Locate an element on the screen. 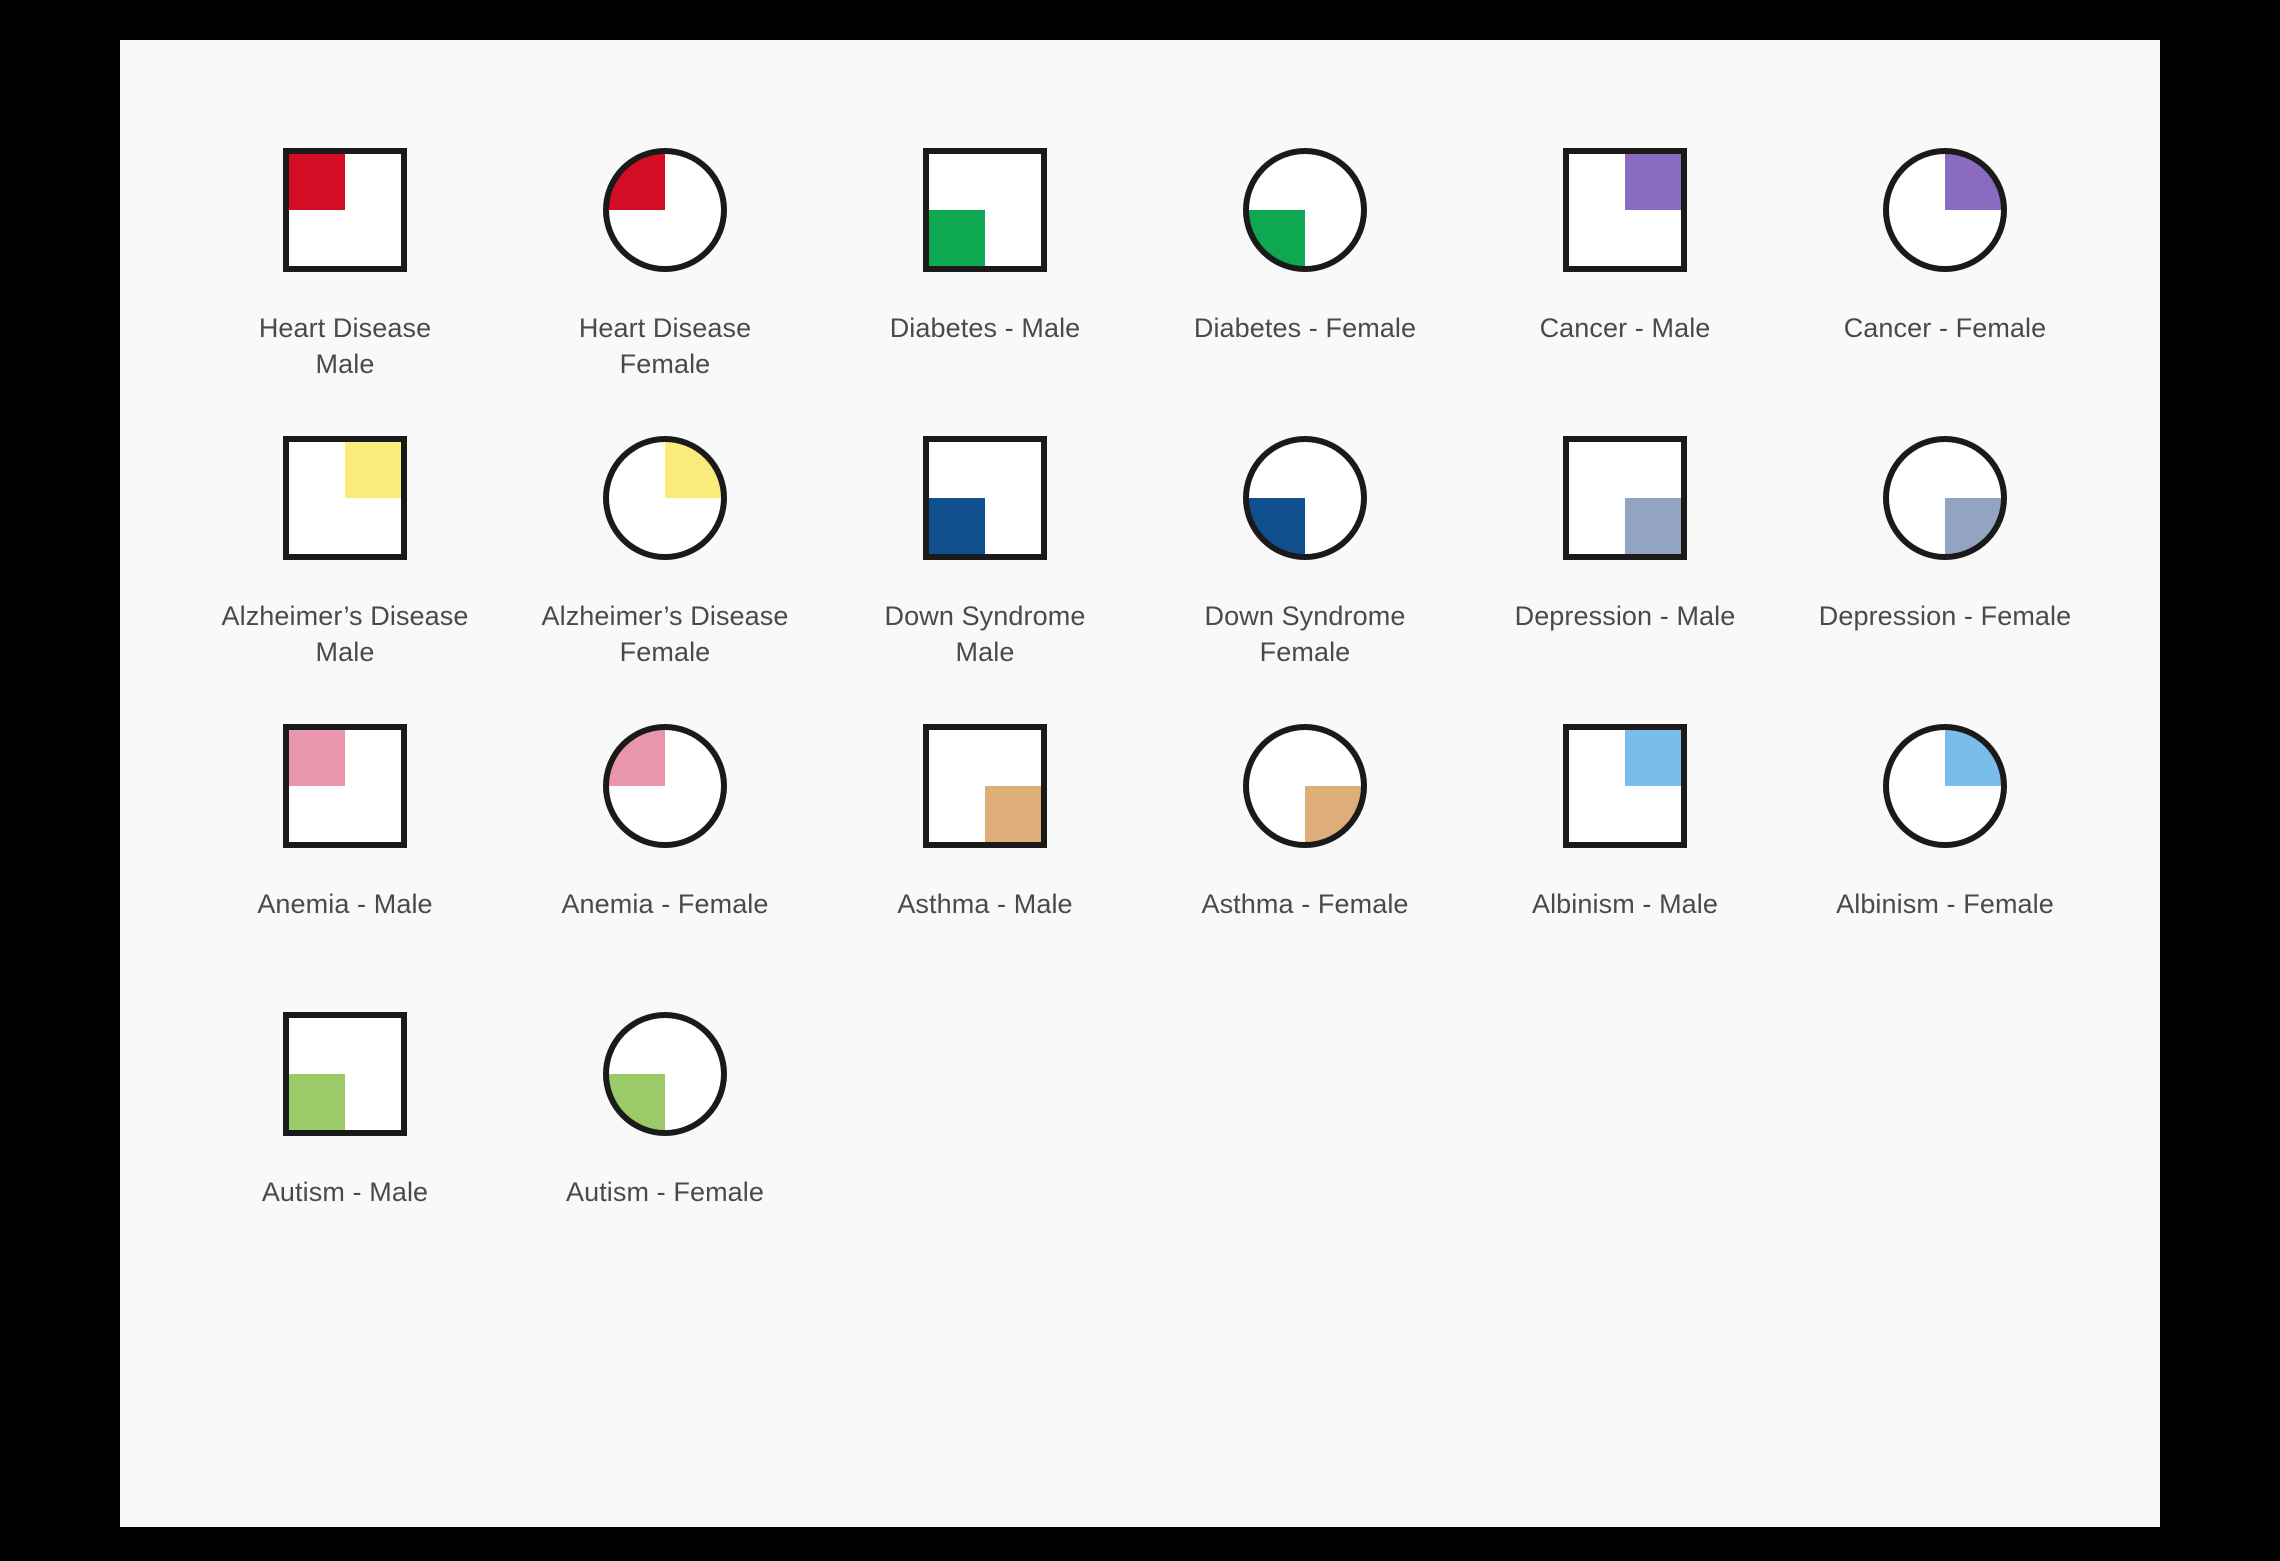 Image resolution: width=2280 pixels, height=1561 pixels. condition-icon-label: Asthma - Female is located at coordinates (1305, 904).